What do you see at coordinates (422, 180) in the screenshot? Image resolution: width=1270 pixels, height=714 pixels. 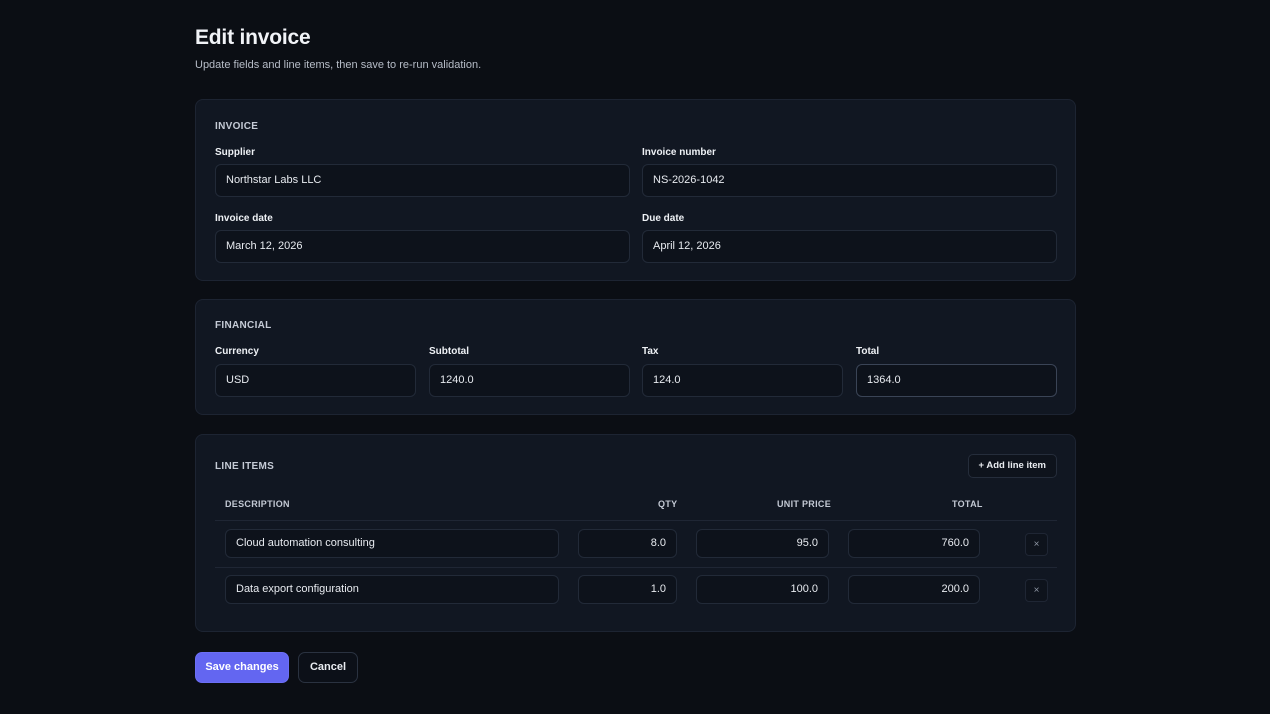 I see `supplier-input: Northstar Labs LLC` at bounding box center [422, 180].